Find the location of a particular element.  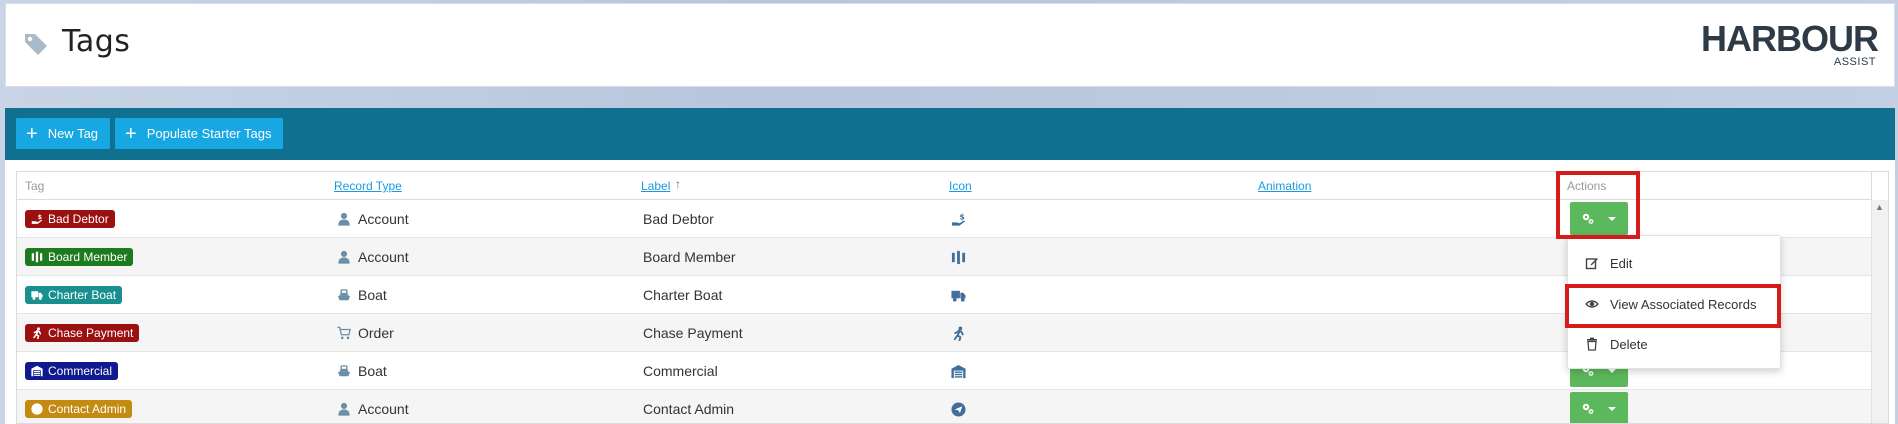

tag-badge: Commercial is located at coordinates (72, 371).